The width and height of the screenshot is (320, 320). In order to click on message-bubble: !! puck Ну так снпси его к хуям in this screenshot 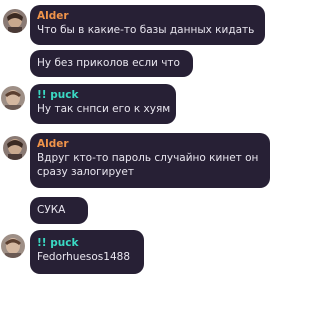, I will do `click(103, 104)`.